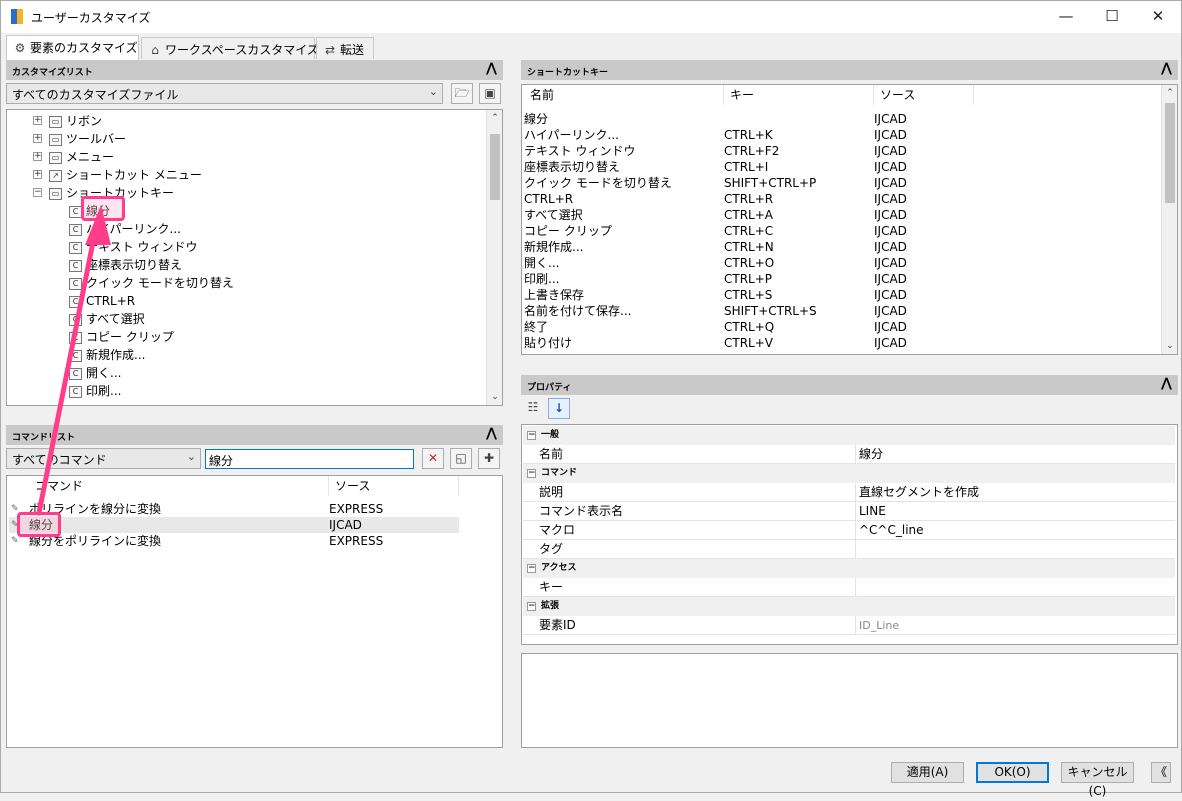 This screenshot has width=1182, height=801. What do you see at coordinates (849, 587) in the screenshot?
I see `property-row: キー` at bounding box center [849, 587].